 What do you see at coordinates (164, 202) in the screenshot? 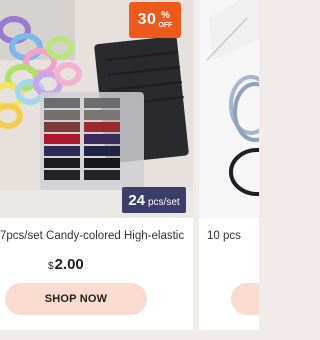
I see `pack-unit: pcs/set` at bounding box center [164, 202].